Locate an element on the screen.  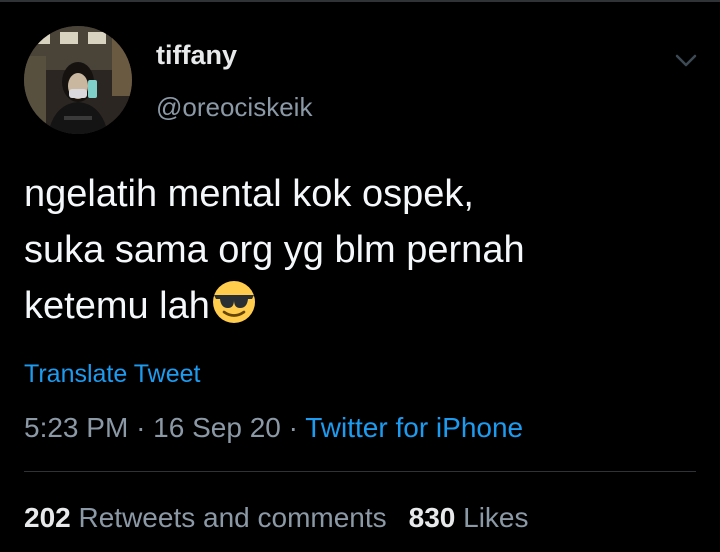
chevron-down-icon is located at coordinates (686, 60).